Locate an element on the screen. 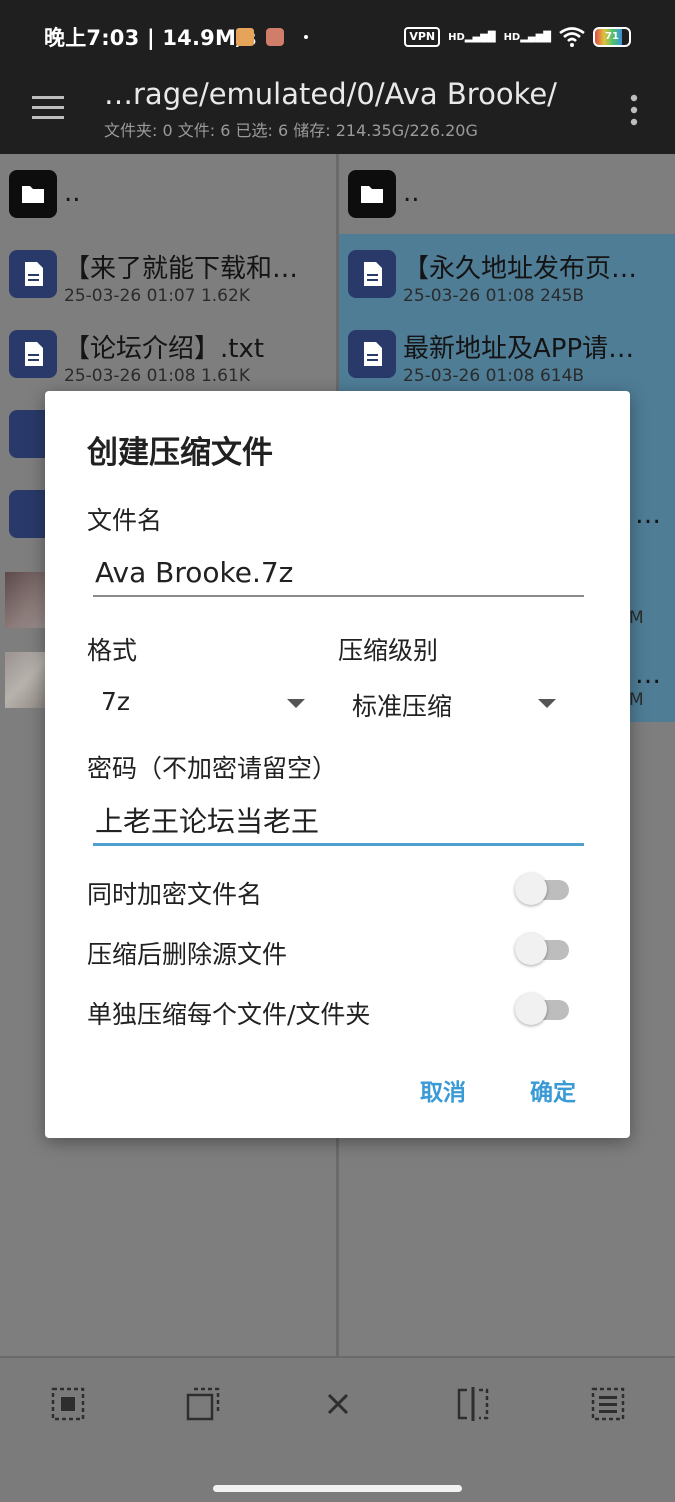 The width and height of the screenshot is (675, 1502). format-value: 7z is located at coordinates (116, 701).